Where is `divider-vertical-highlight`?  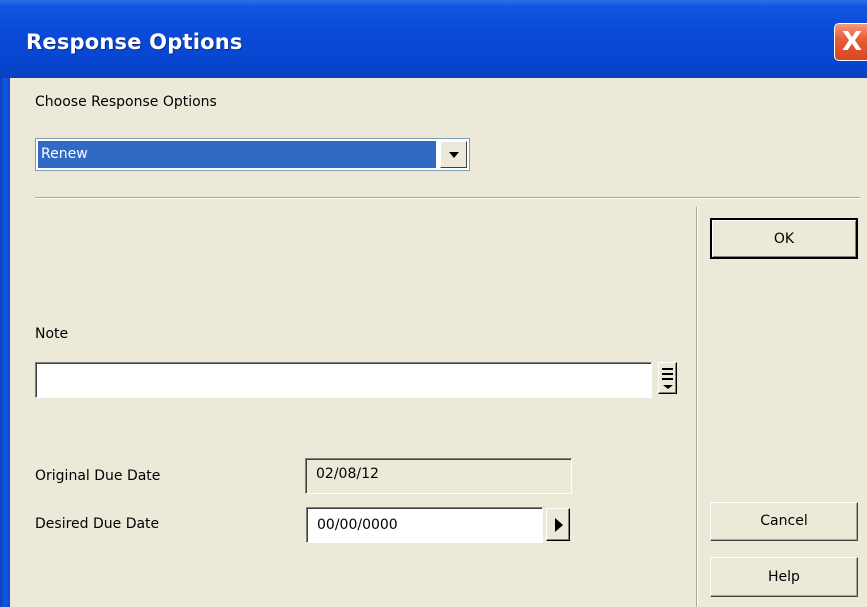
divider-vertical-highlight is located at coordinates (697, 407).